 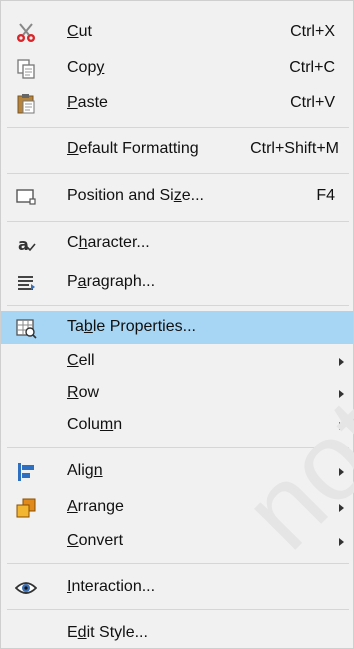 I want to click on svg-text: a, so click(x=23, y=244).